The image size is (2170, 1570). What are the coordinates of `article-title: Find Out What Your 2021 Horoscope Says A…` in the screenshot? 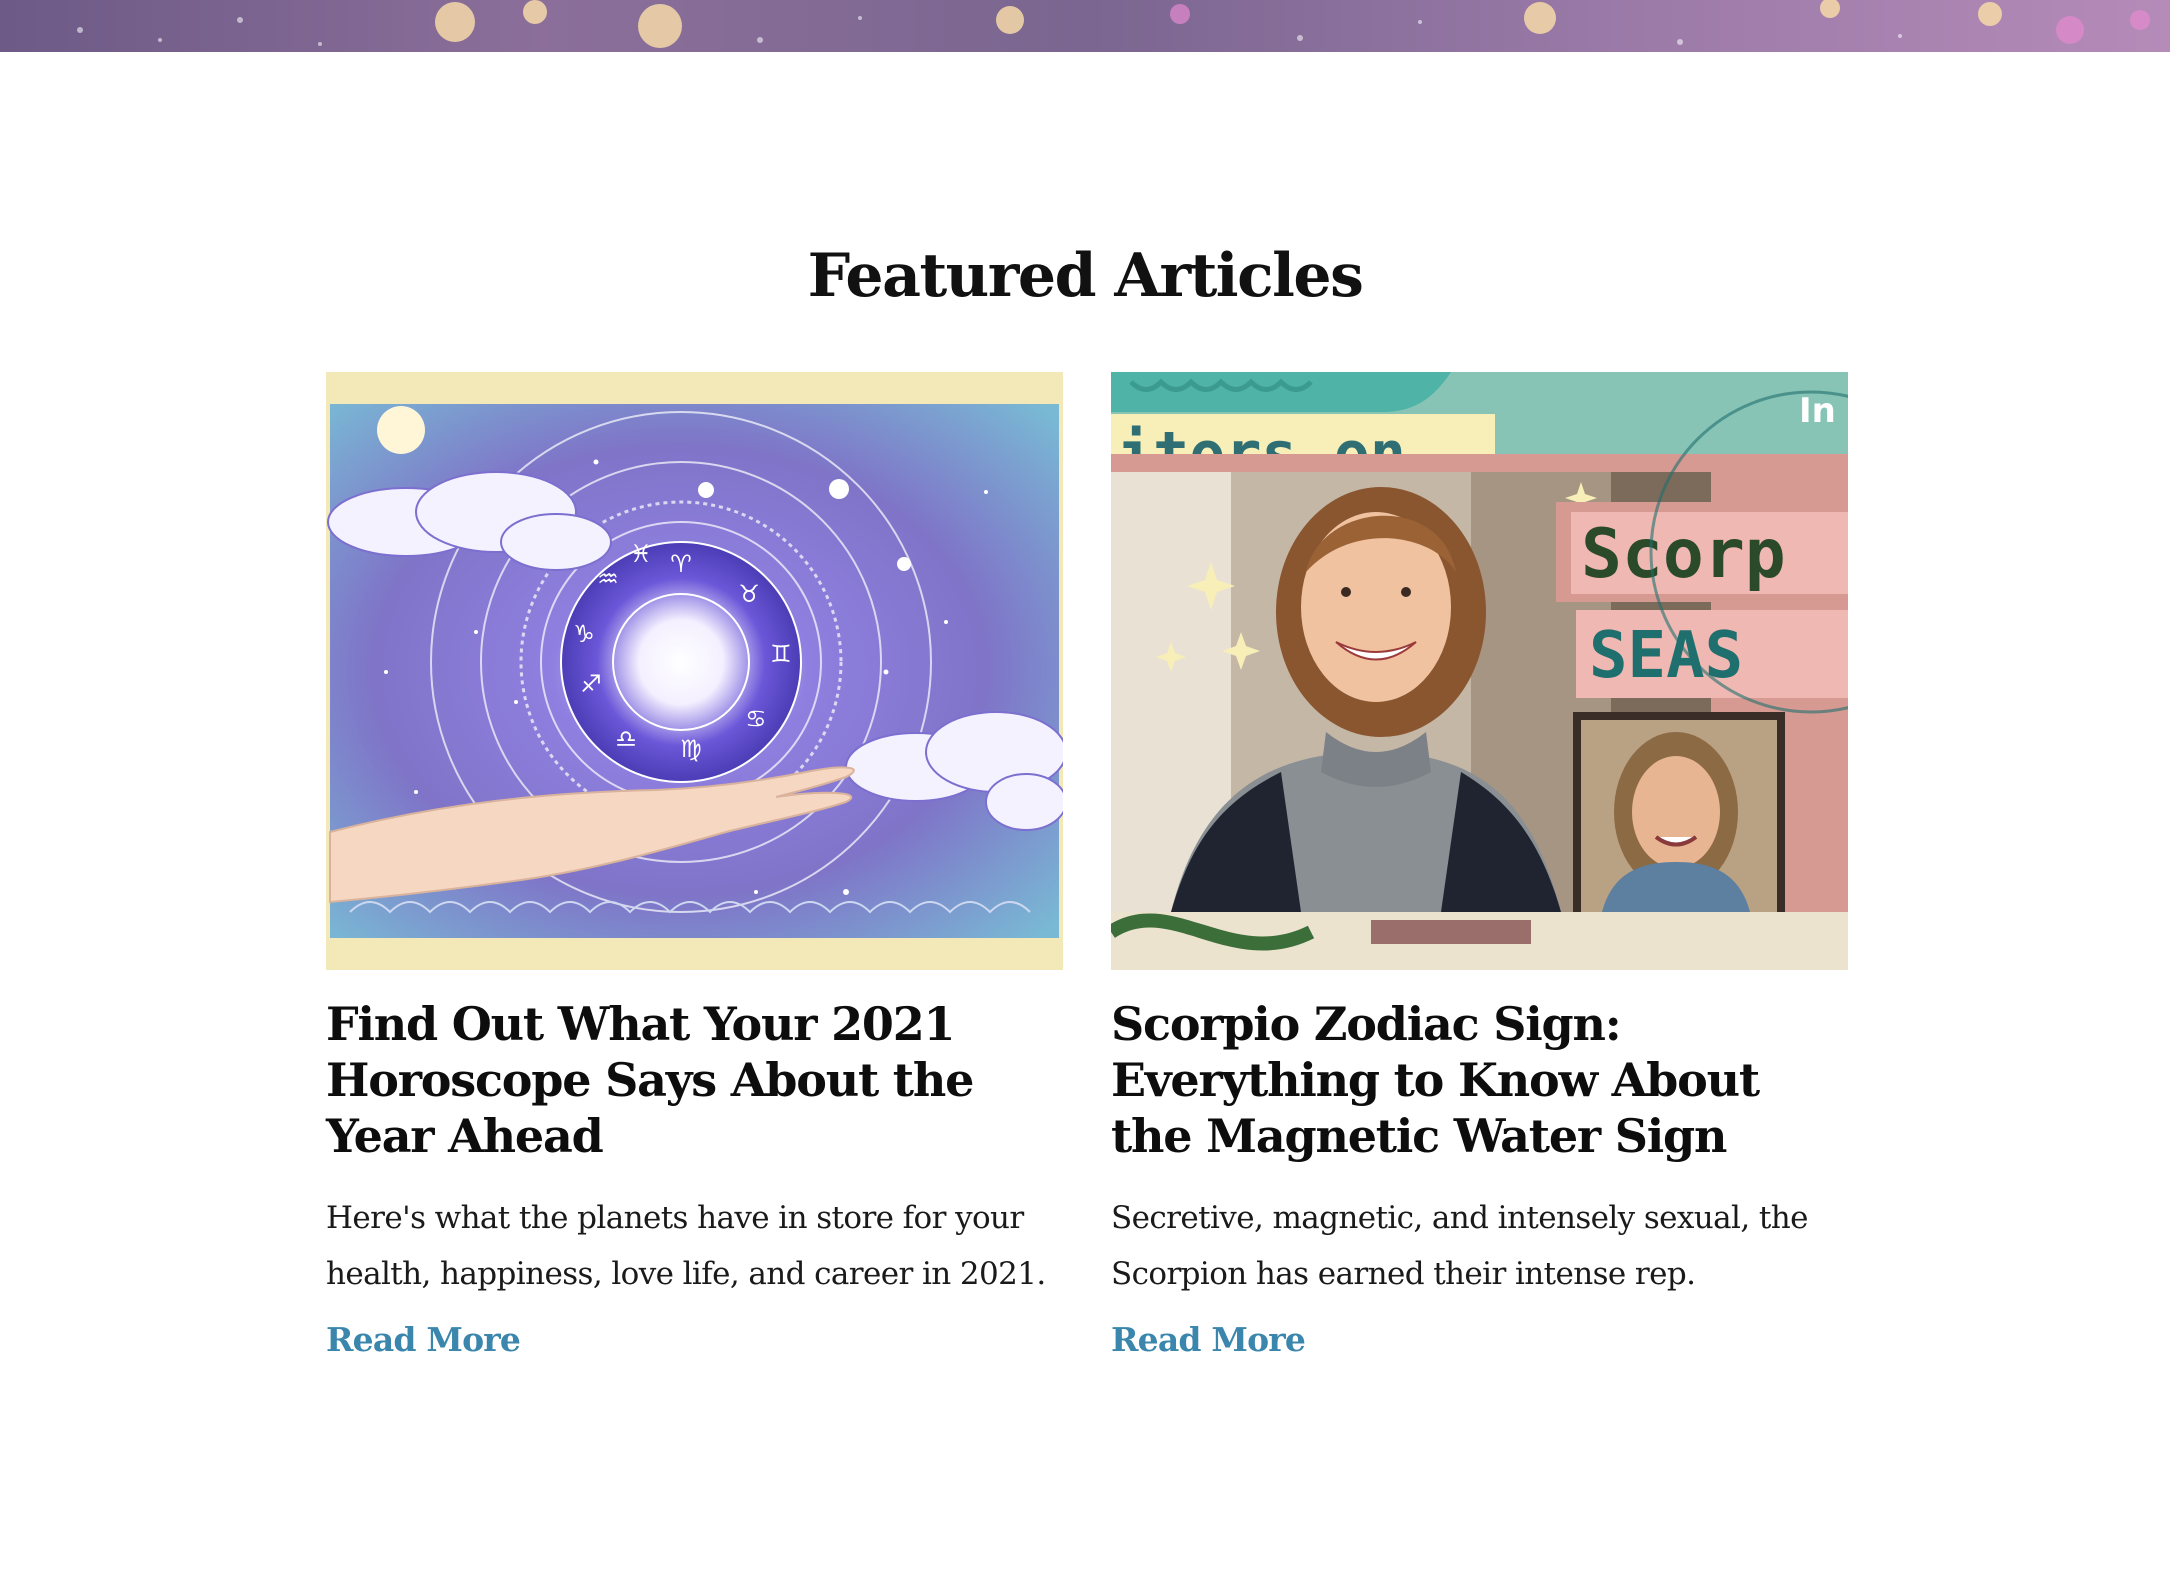 It's located at (694, 1080).